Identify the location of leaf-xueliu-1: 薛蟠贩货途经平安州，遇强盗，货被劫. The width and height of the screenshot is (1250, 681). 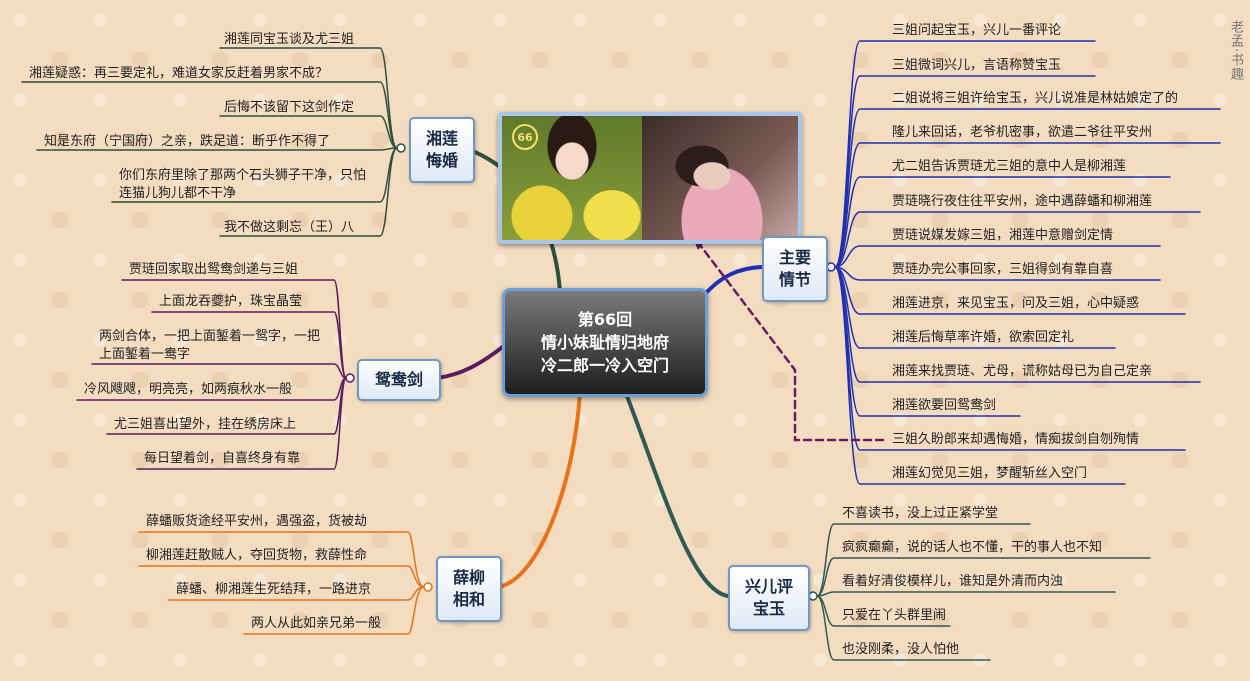
(257, 521).